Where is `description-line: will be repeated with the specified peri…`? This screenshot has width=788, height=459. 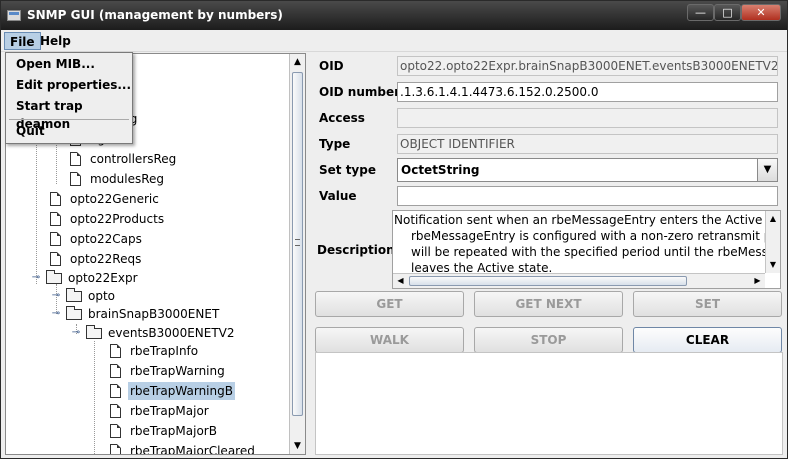 description-line: will be repeated with the specified peri… is located at coordinates (596, 252).